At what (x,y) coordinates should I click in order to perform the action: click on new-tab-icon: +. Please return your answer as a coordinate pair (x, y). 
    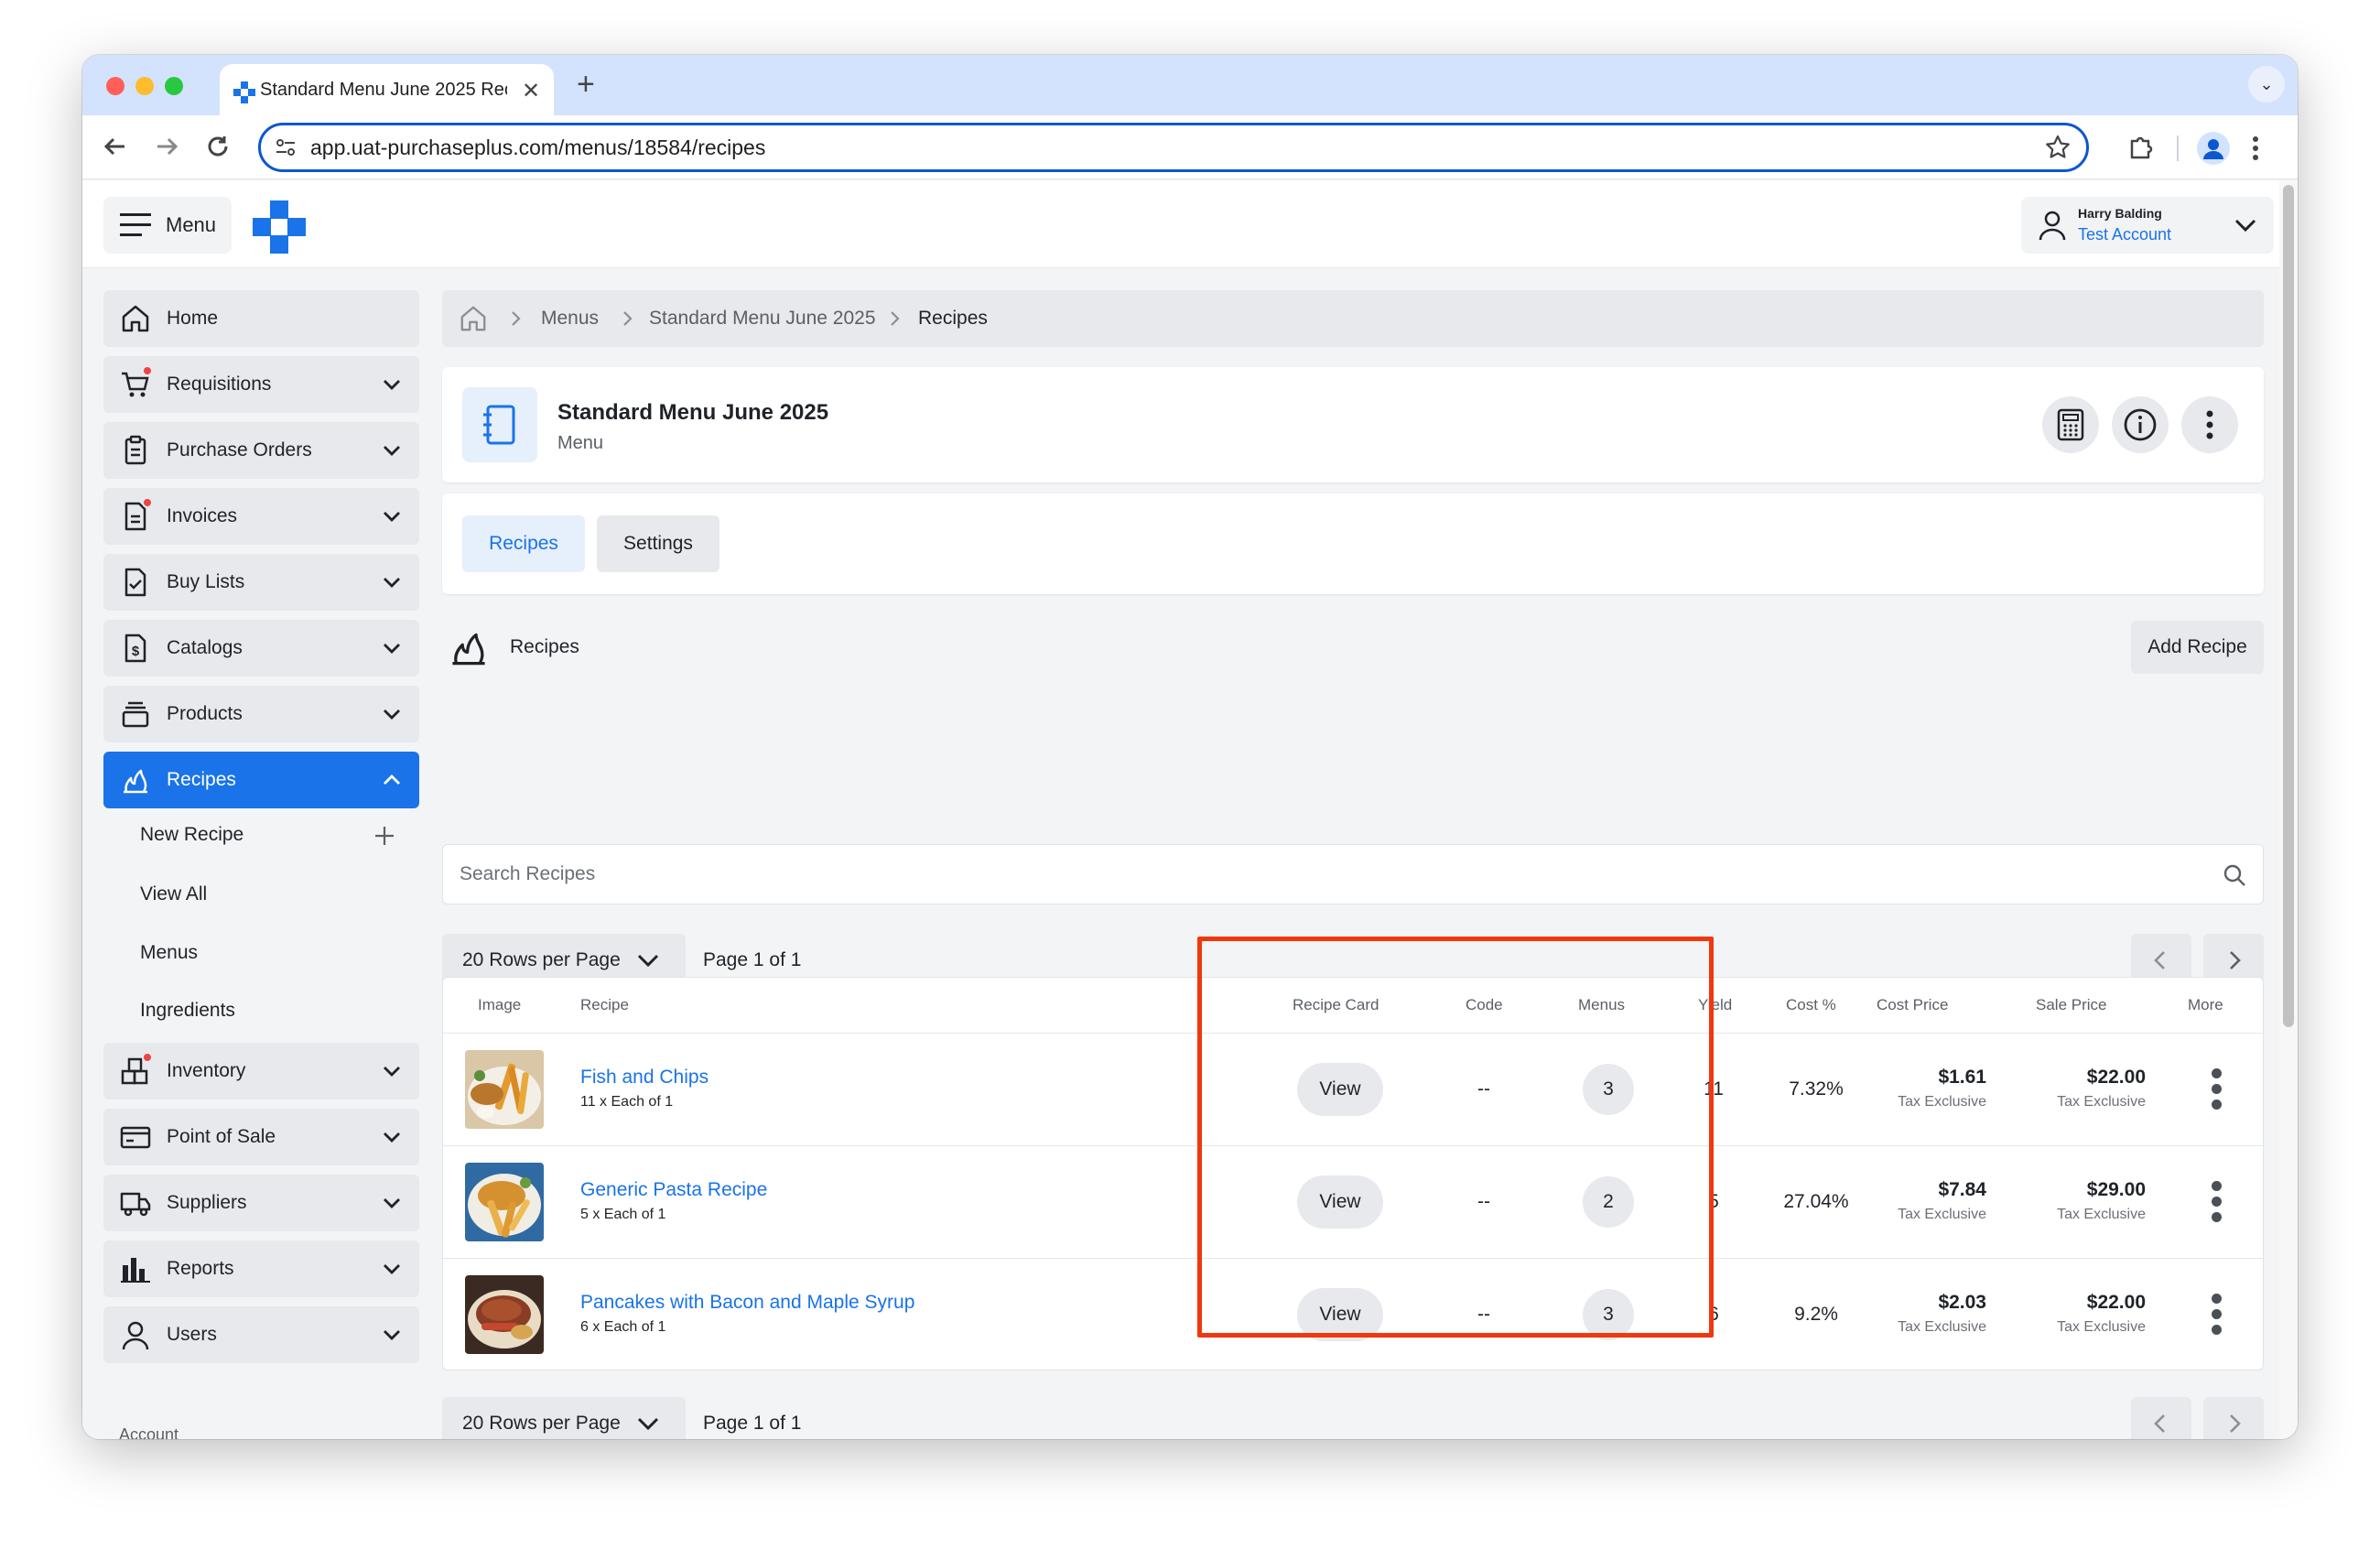
    Looking at the image, I should click on (586, 84).